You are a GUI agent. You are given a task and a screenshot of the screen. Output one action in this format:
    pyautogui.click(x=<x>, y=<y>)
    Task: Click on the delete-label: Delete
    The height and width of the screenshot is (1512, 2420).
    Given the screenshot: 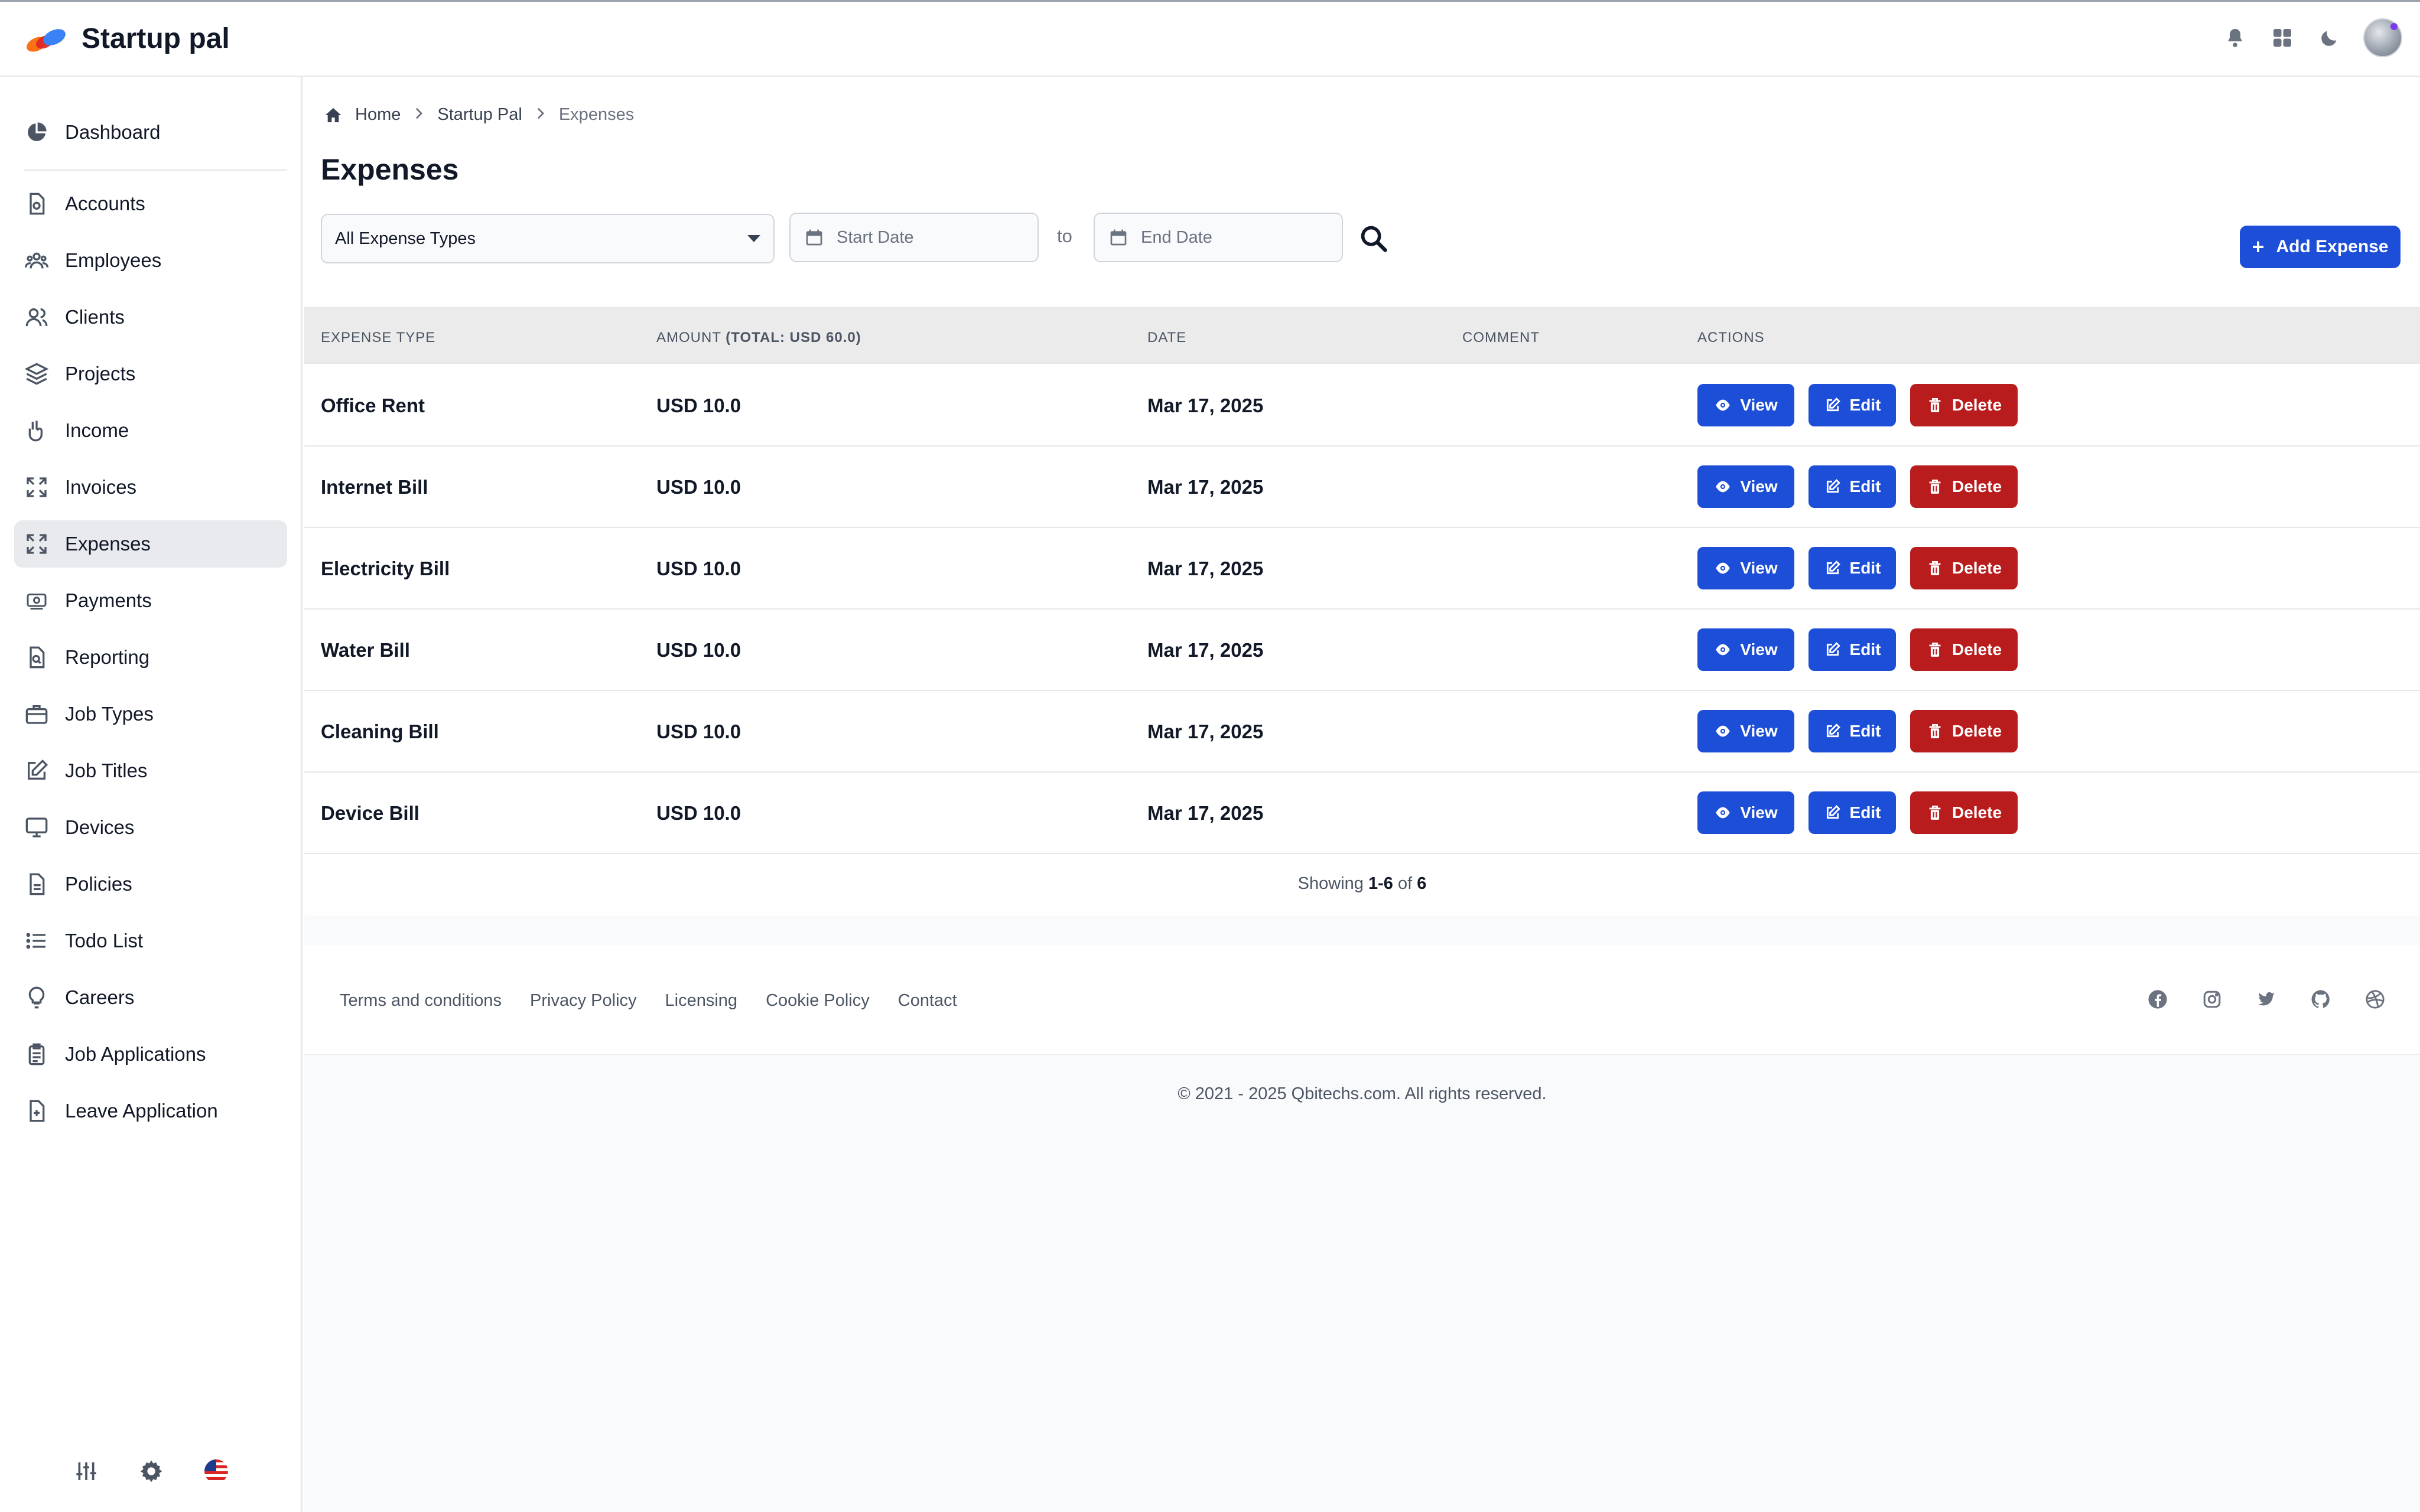 What is the action you would take?
    pyautogui.click(x=1976, y=405)
    